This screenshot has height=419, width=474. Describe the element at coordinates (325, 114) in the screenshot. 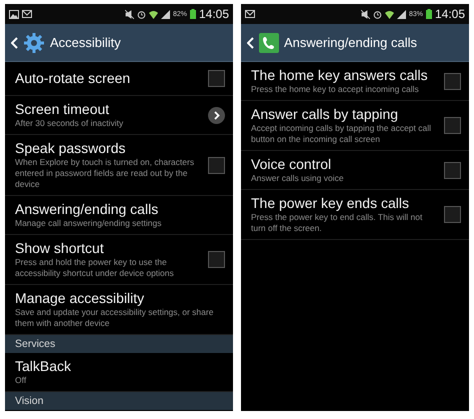

I see `item-title: Answer calls by tapping` at that location.